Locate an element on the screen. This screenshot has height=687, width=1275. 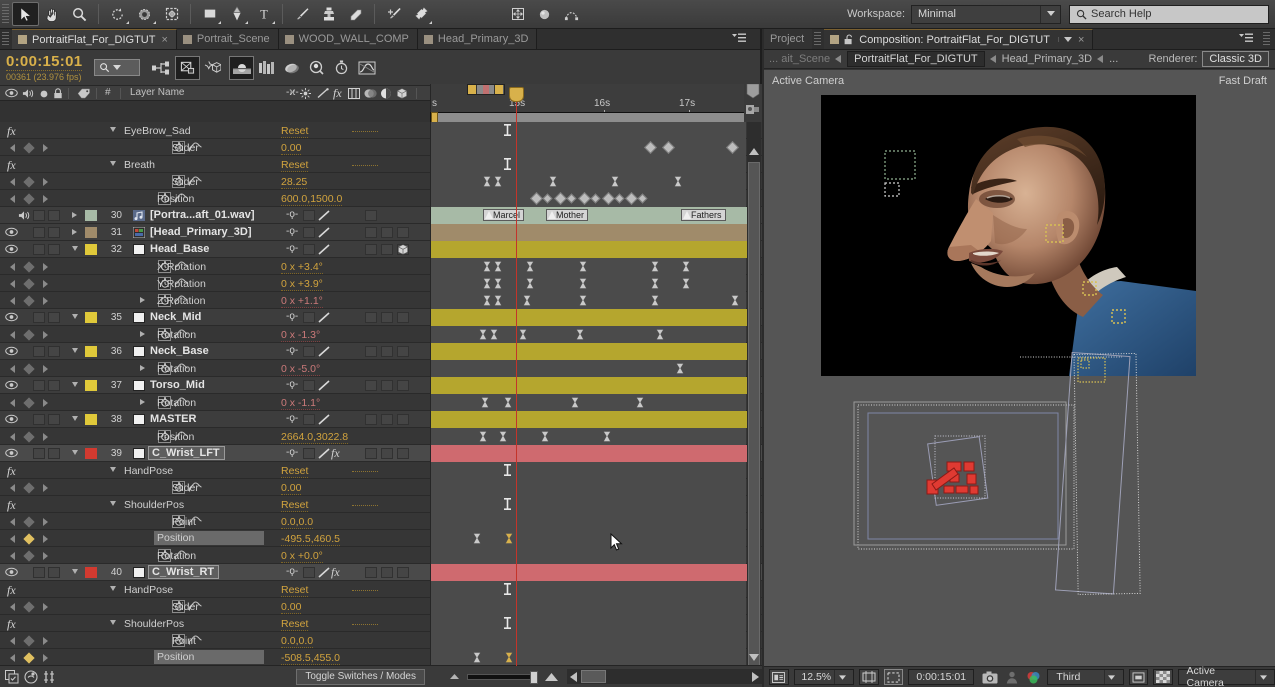
property-value: -495.5,460.5 is located at coordinates (310, 539).